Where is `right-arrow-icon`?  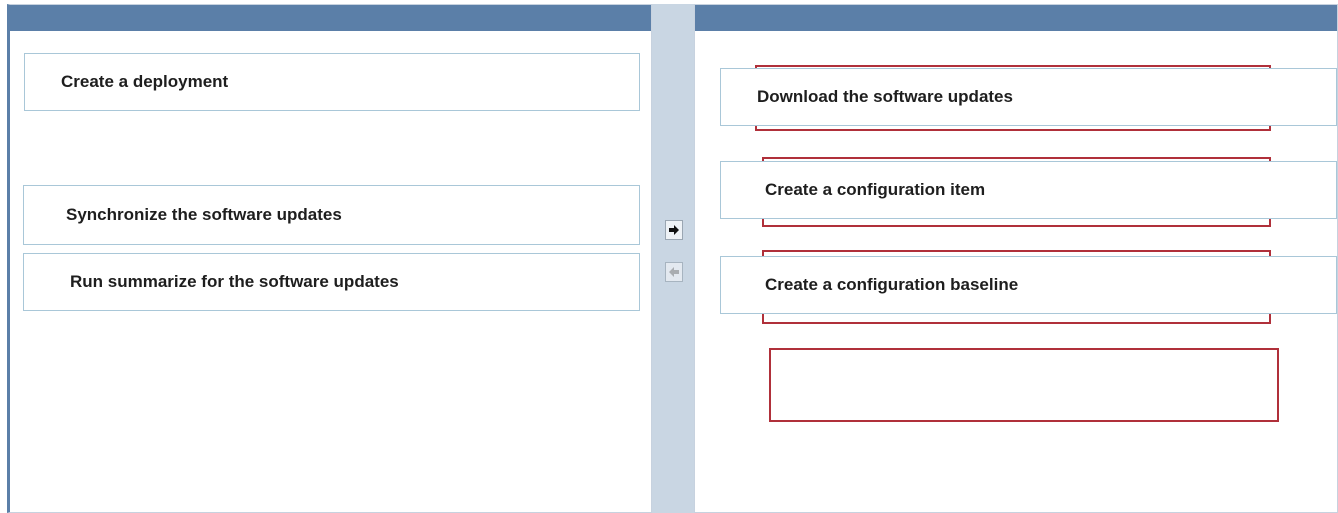 right-arrow-icon is located at coordinates (674, 230).